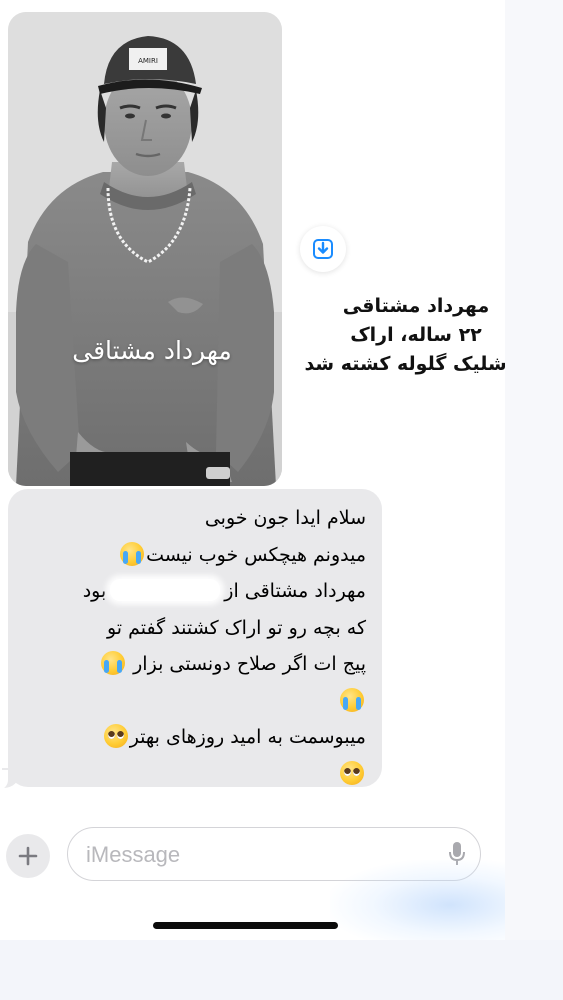  I want to click on right-margin, so click(534, 470).